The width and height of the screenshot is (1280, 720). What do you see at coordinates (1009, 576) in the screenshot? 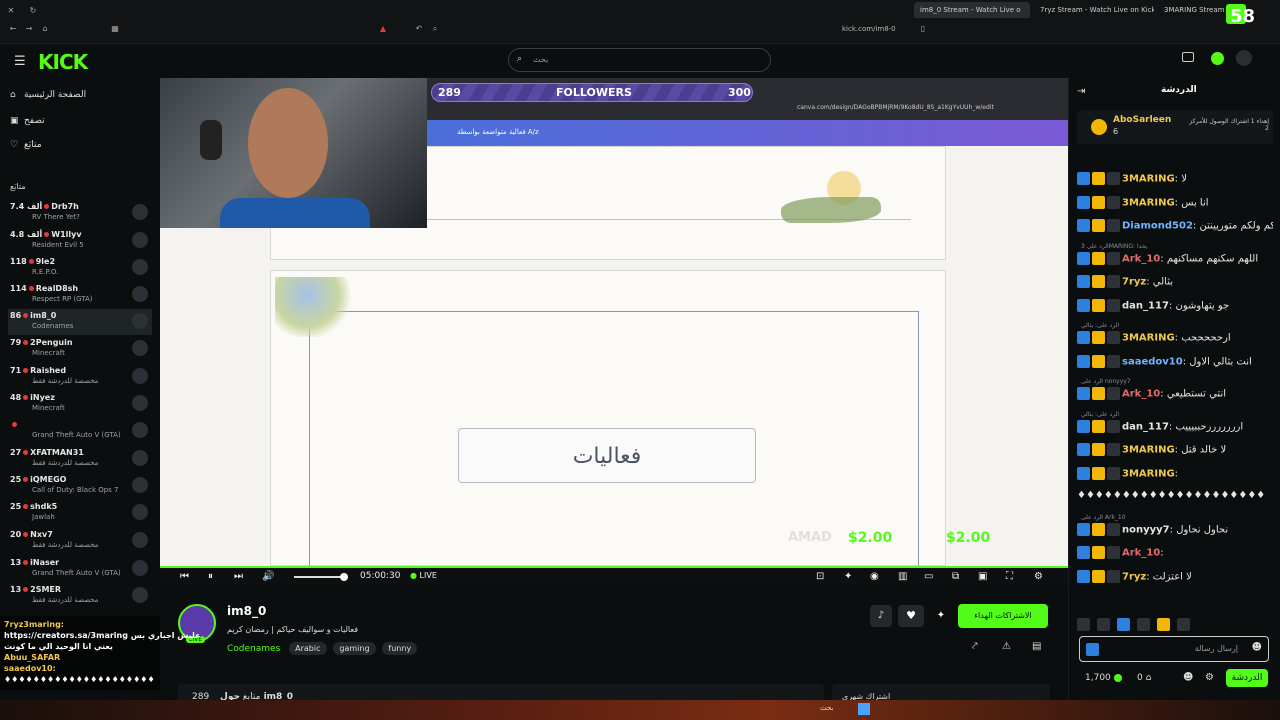
I see `fullscreen-icon: ⛶` at bounding box center [1009, 576].